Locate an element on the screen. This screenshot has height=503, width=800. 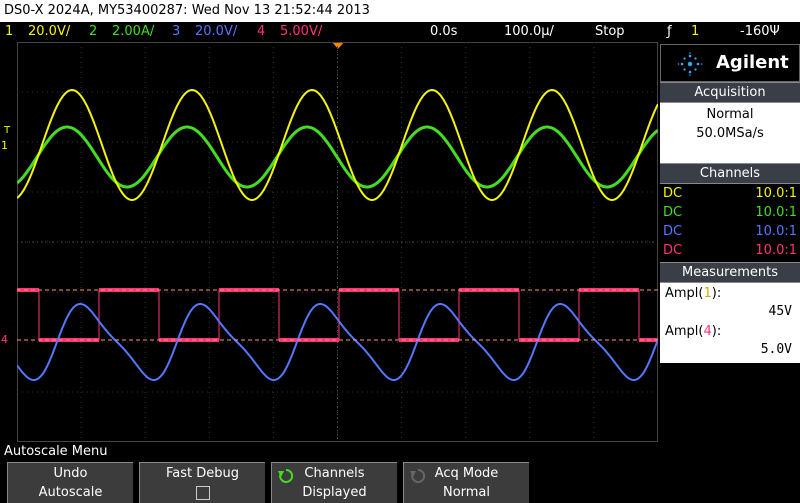
time-scale: 100.0µ/ is located at coordinates (529, 32).